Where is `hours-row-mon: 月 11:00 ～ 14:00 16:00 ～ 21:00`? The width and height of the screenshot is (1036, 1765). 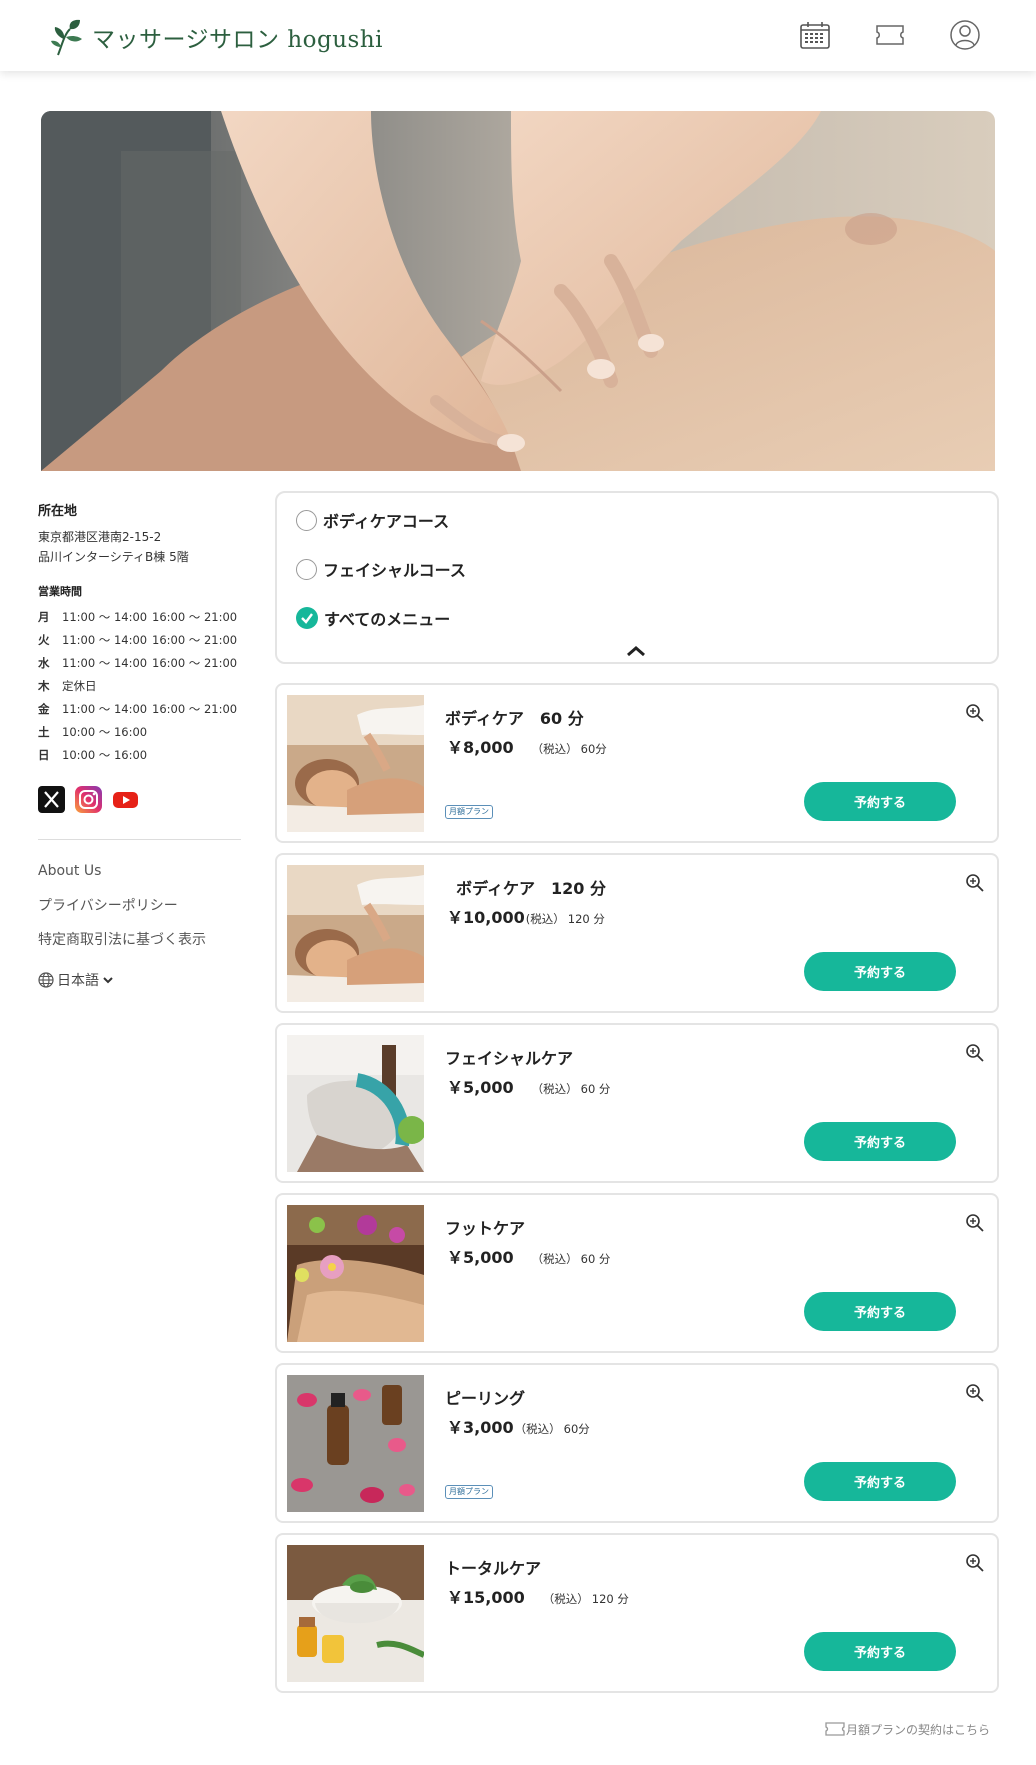 hours-row-mon: 月 11:00 ～ 14:00 16:00 ～ 21:00 is located at coordinates (139, 616).